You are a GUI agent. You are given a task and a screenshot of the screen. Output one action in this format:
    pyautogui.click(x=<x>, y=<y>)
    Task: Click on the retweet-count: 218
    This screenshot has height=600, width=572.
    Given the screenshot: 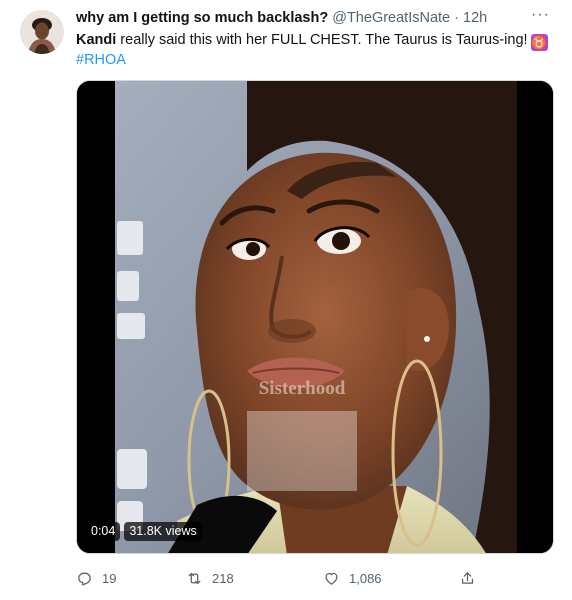 What is the action you would take?
    pyautogui.click(x=223, y=578)
    